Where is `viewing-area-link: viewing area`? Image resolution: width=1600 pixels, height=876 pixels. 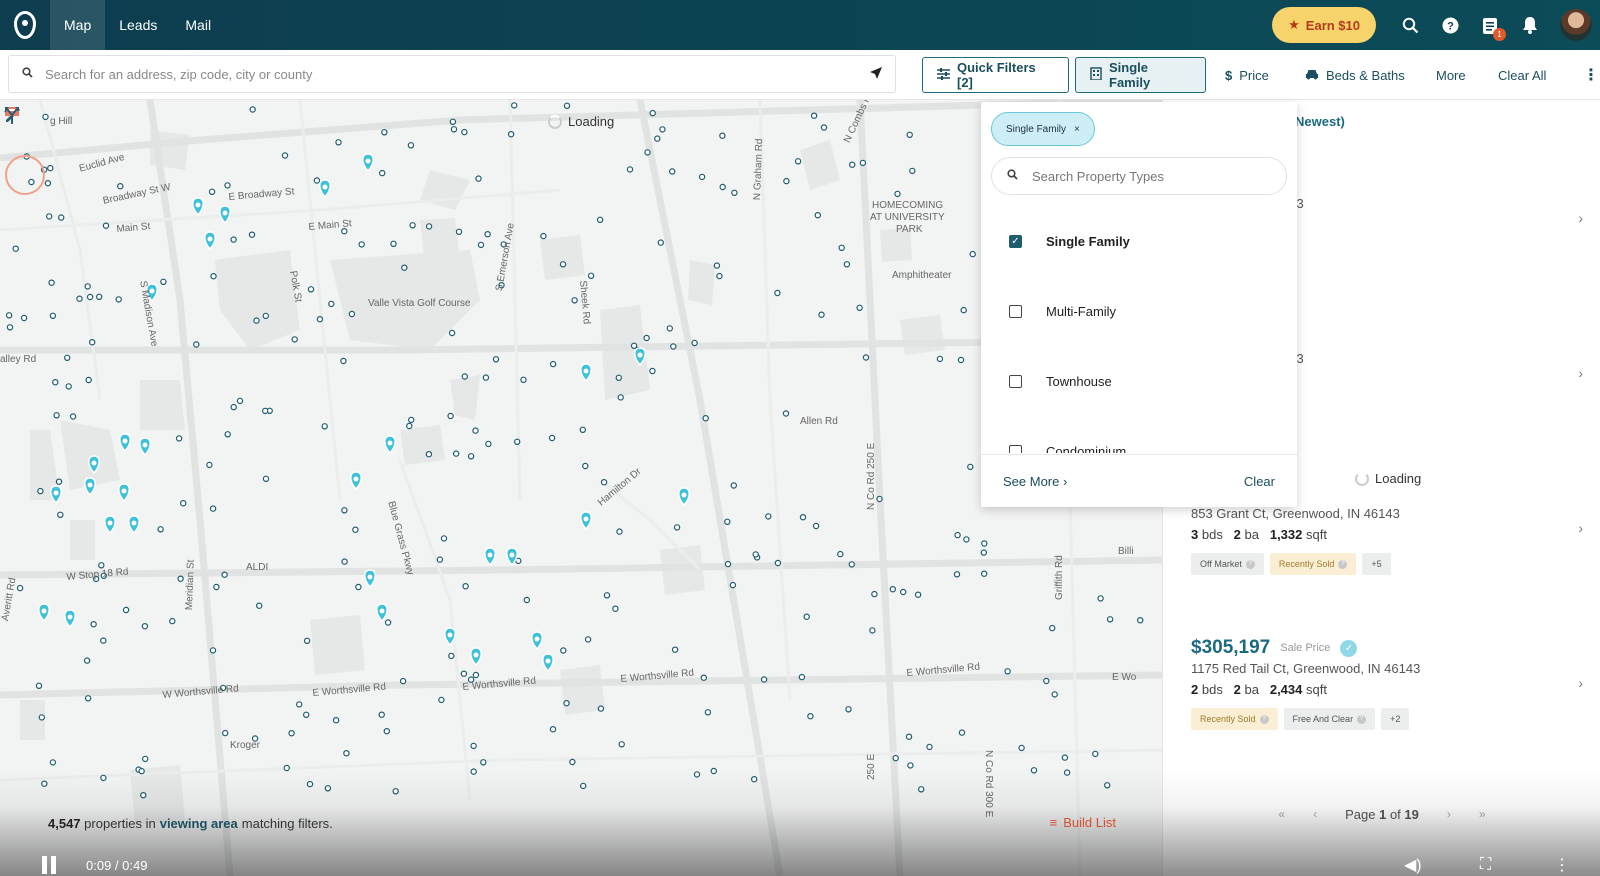 viewing-area-link: viewing area is located at coordinates (199, 823).